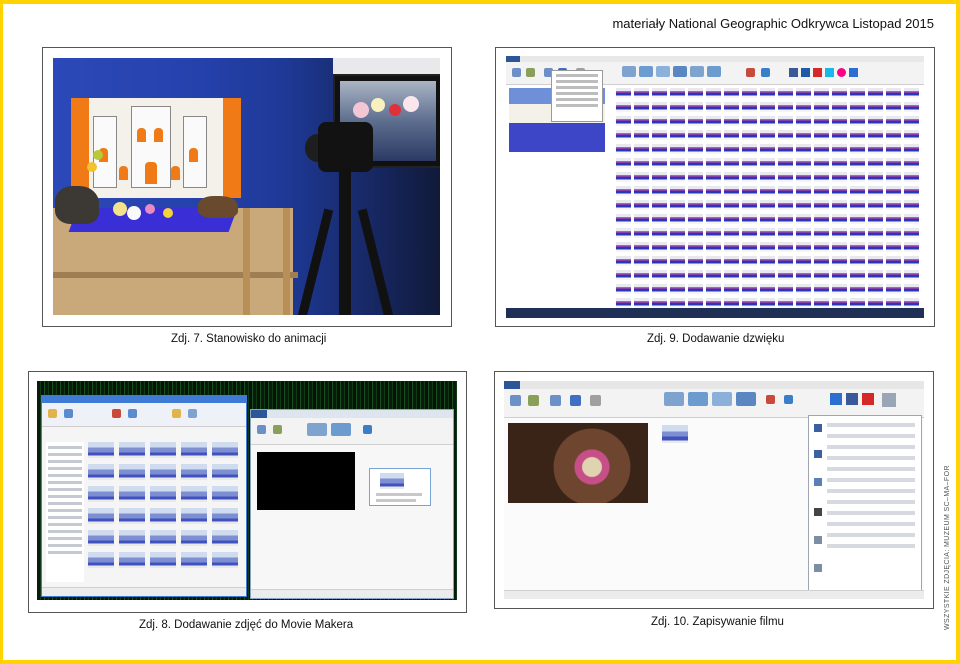  Describe the element at coordinates (675, 434) in the screenshot. I see `timeline-clip` at that location.